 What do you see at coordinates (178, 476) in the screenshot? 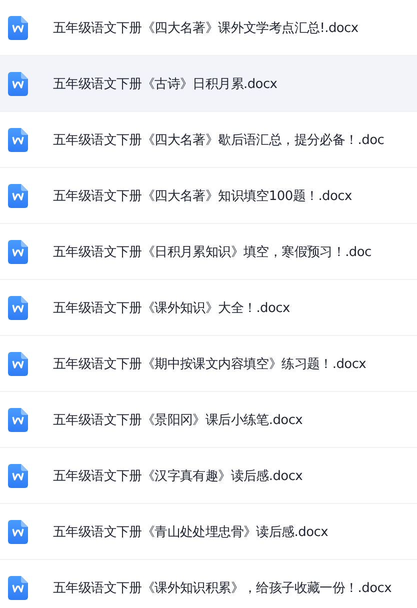
I see `file-name: 五年级语文下册《汉字真有趣》读后感.docx` at bounding box center [178, 476].